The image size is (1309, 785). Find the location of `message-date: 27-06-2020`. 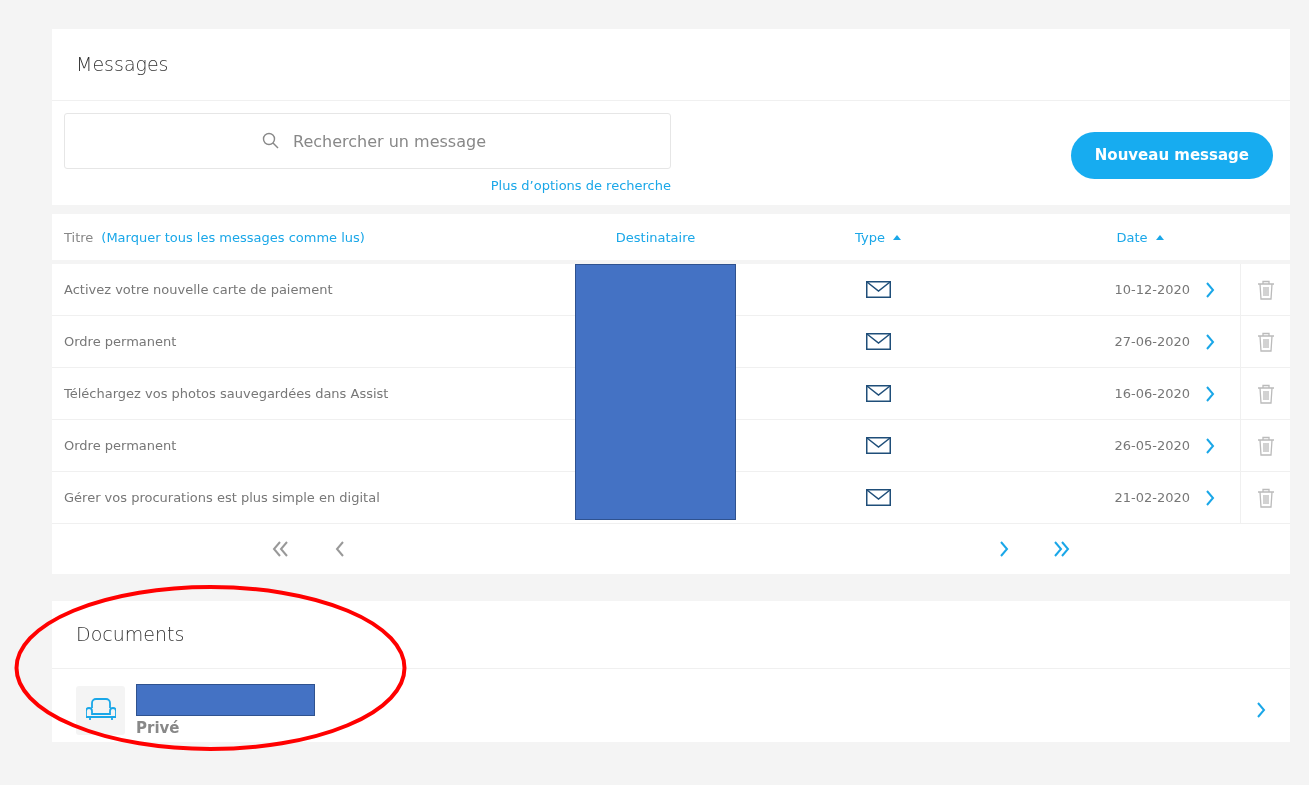

message-date: 27-06-2020 is located at coordinates (1151, 341).